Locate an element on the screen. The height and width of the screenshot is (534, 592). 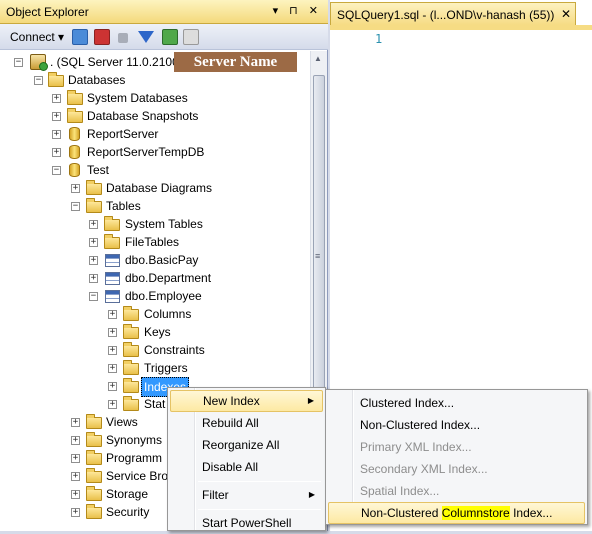
pane-window-buttons: ▾ ⊓ ✕ is located at coordinates (297, 10).